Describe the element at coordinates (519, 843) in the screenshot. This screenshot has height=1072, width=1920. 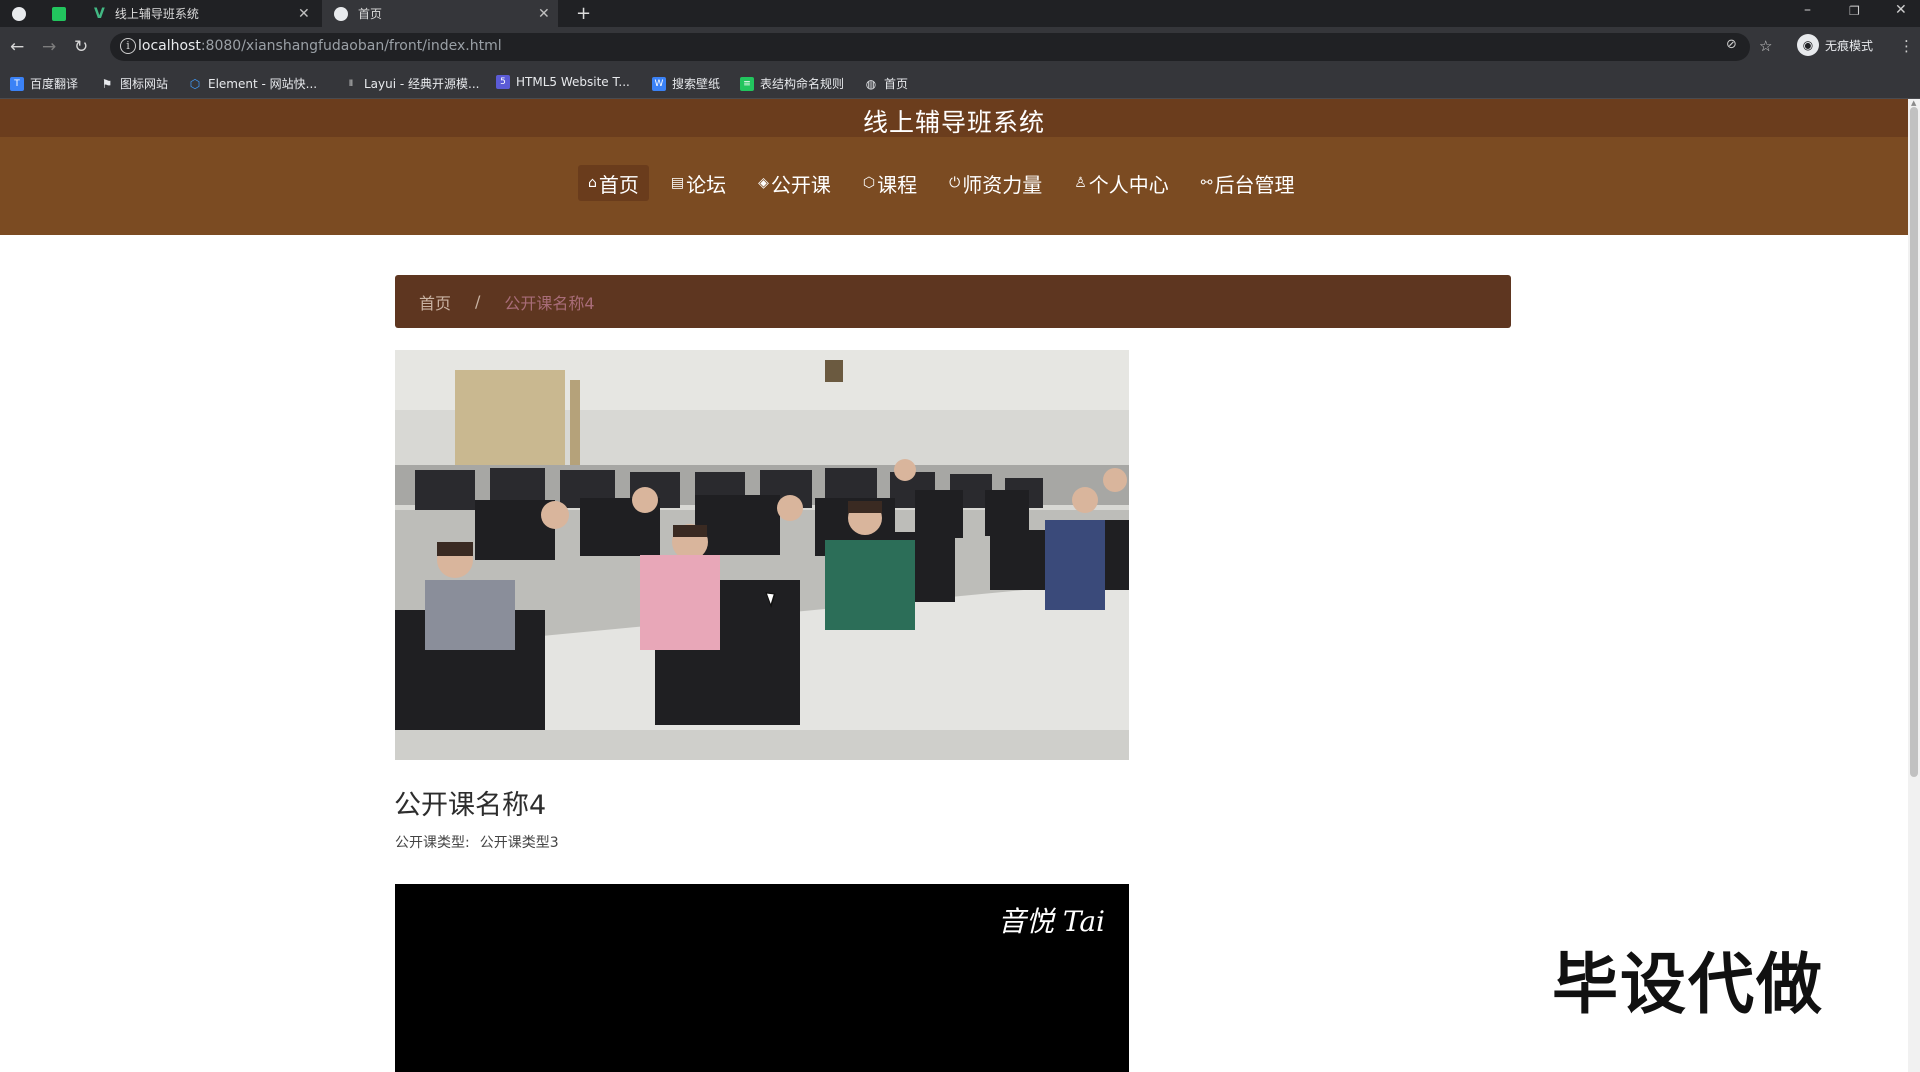
I see `course-type-value: 公开课类型3` at that location.